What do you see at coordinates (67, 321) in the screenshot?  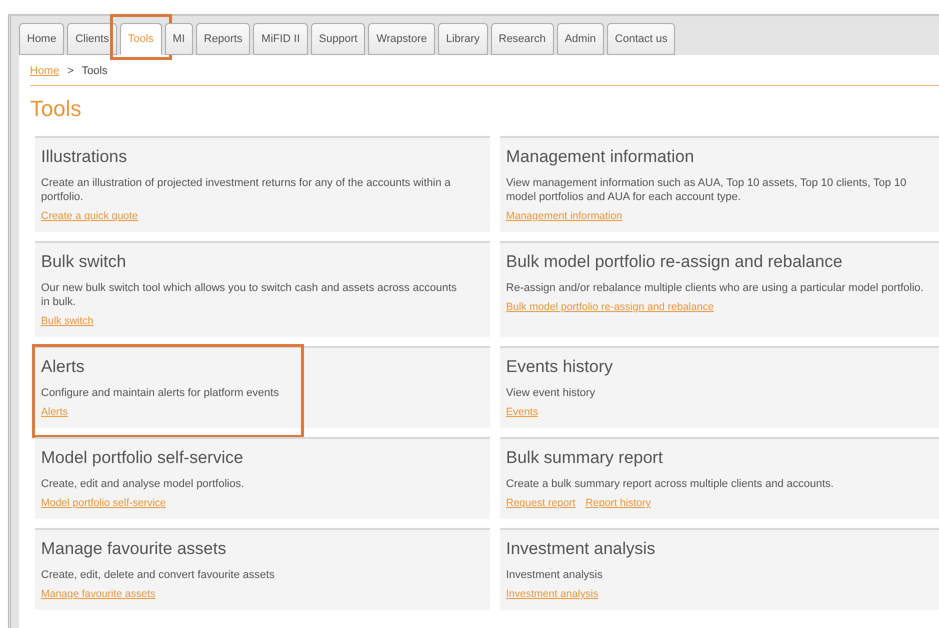 I see `card-link: Bulk switch` at bounding box center [67, 321].